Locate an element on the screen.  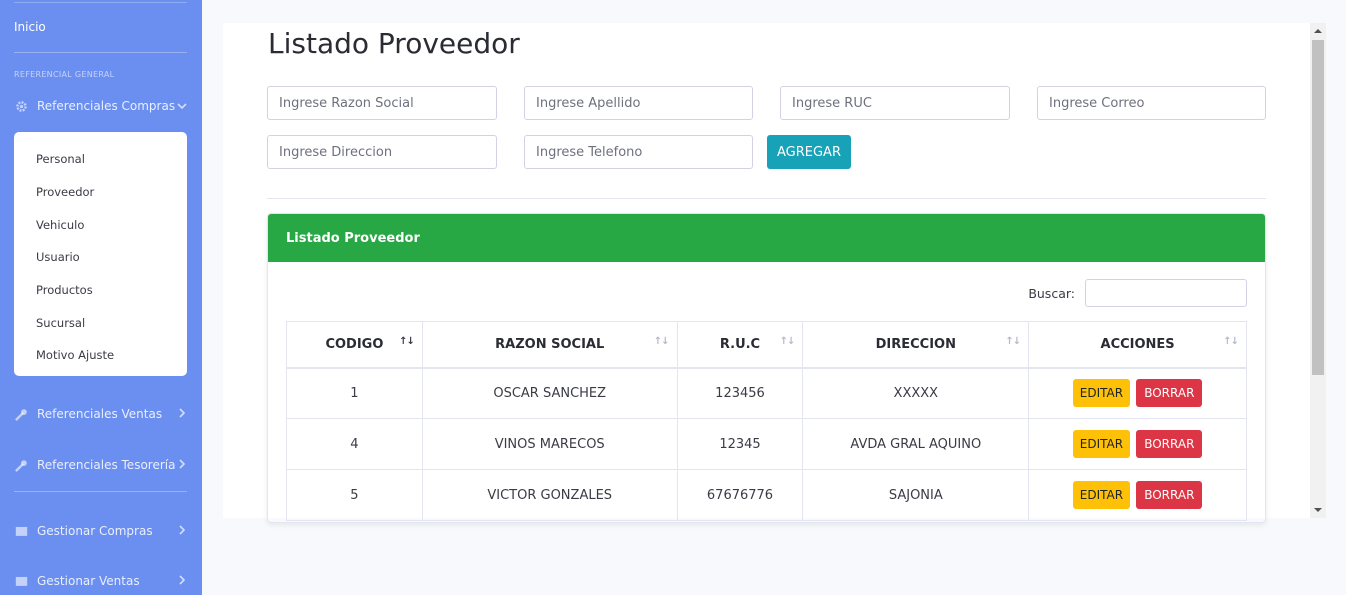
page-title: Listado Proveedor is located at coordinates (394, 43).